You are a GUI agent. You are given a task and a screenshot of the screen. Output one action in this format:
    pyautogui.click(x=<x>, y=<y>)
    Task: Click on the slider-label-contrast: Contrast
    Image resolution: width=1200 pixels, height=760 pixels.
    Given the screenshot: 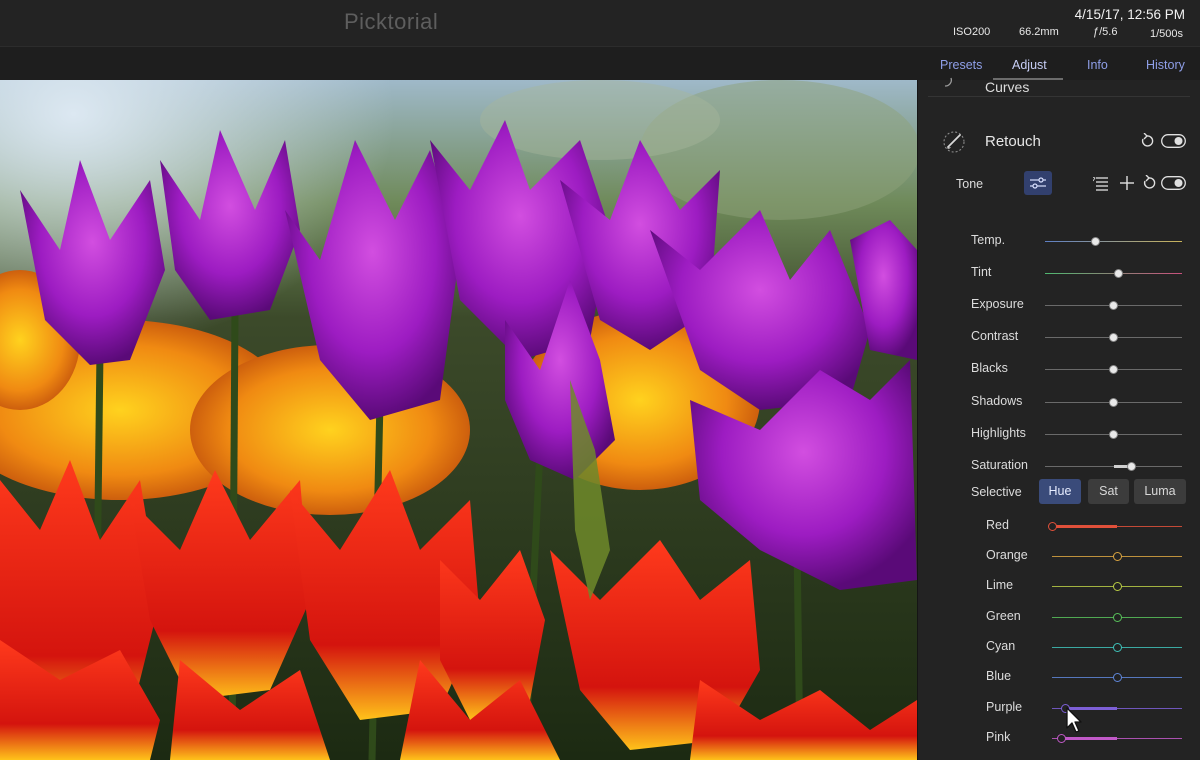 What is the action you would take?
    pyautogui.click(x=995, y=336)
    